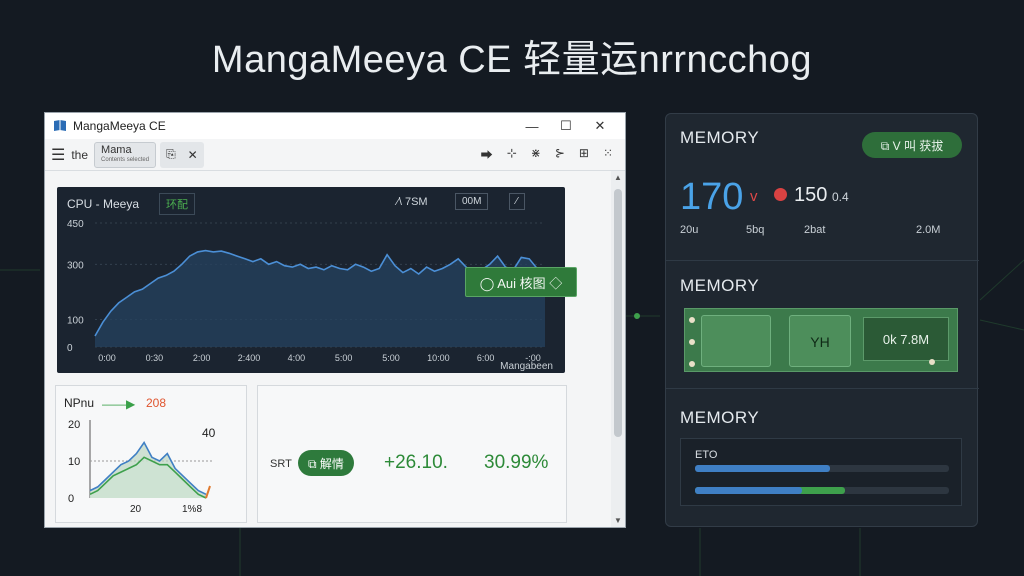  What do you see at coordinates (119, 126) in the screenshot?
I see `window-title: MangaMeeya CE` at bounding box center [119, 126].